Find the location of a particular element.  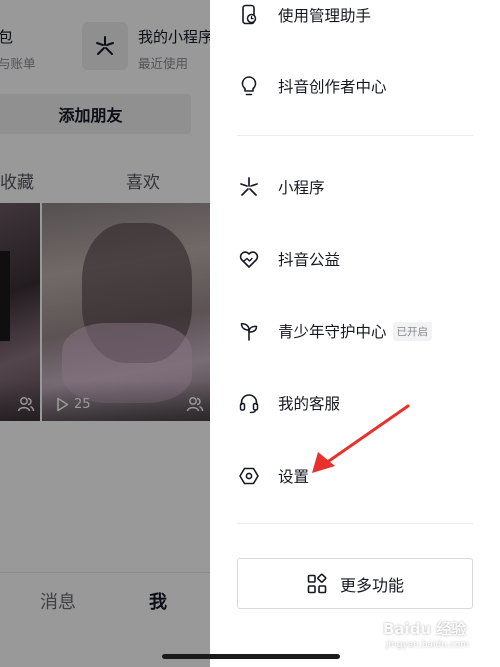

menu-item-label: 青少年守护中心 is located at coordinates (332, 332).